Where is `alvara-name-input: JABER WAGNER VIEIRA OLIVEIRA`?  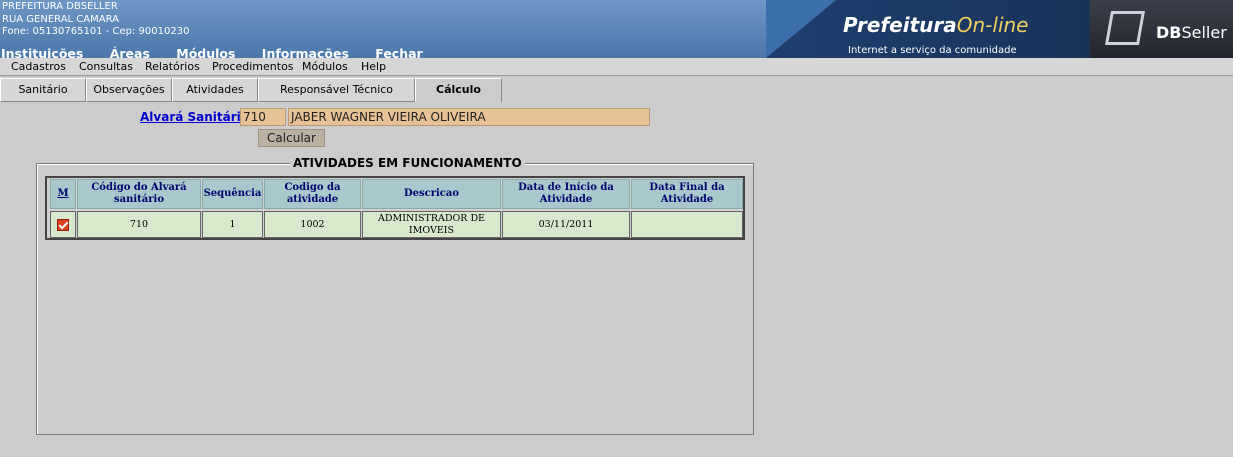 alvara-name-input: JABER WAGNER VIEIRA OLIVEIRA is located at coordinates (469, 117).